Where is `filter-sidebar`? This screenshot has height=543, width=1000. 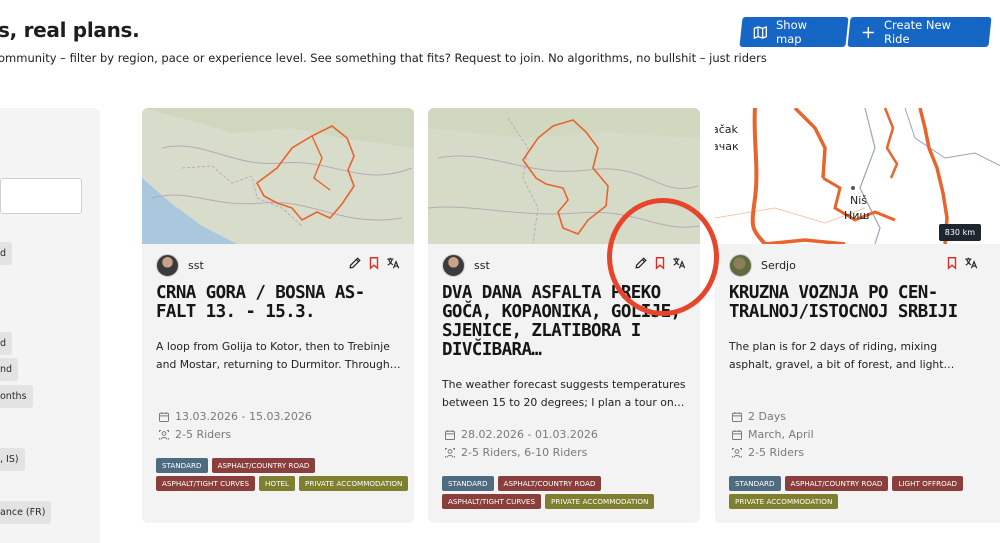 filter-sidebar is located at coordinates (50, 325).